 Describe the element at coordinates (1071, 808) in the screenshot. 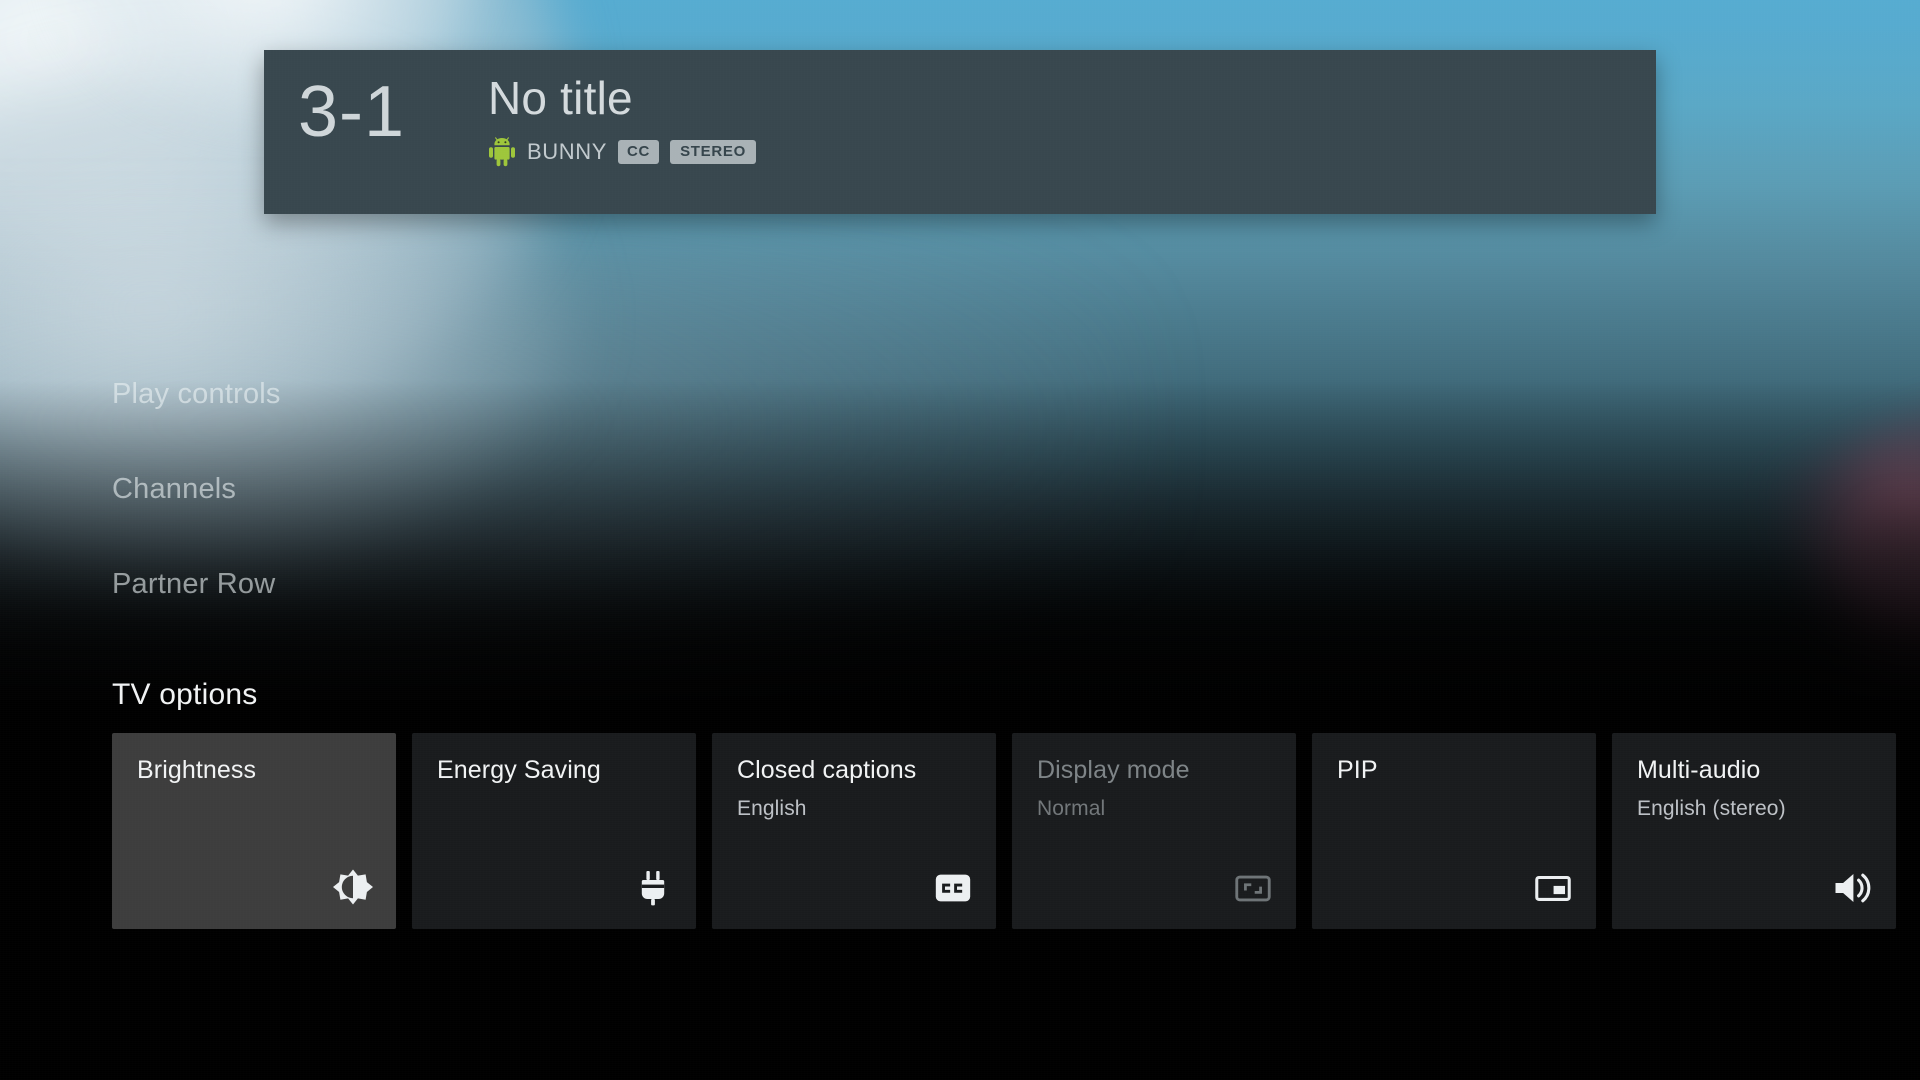

I see `card-subtitle: Normal` at that location.